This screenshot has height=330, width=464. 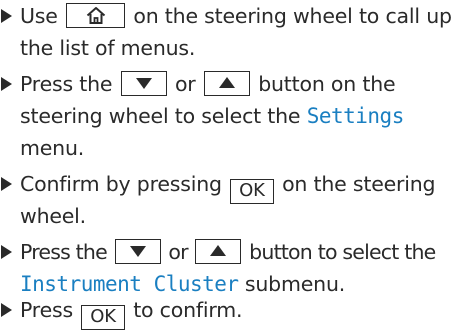 I want to click on step-4-line-1: Press the or button to select the, so click(x=228, y=252).